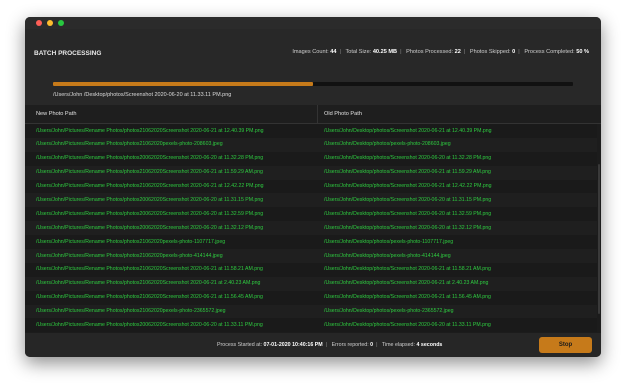 The width and height of the screenshot is (626, 391). I want to click on errors-label: Errors reported:, so click(350, 345).